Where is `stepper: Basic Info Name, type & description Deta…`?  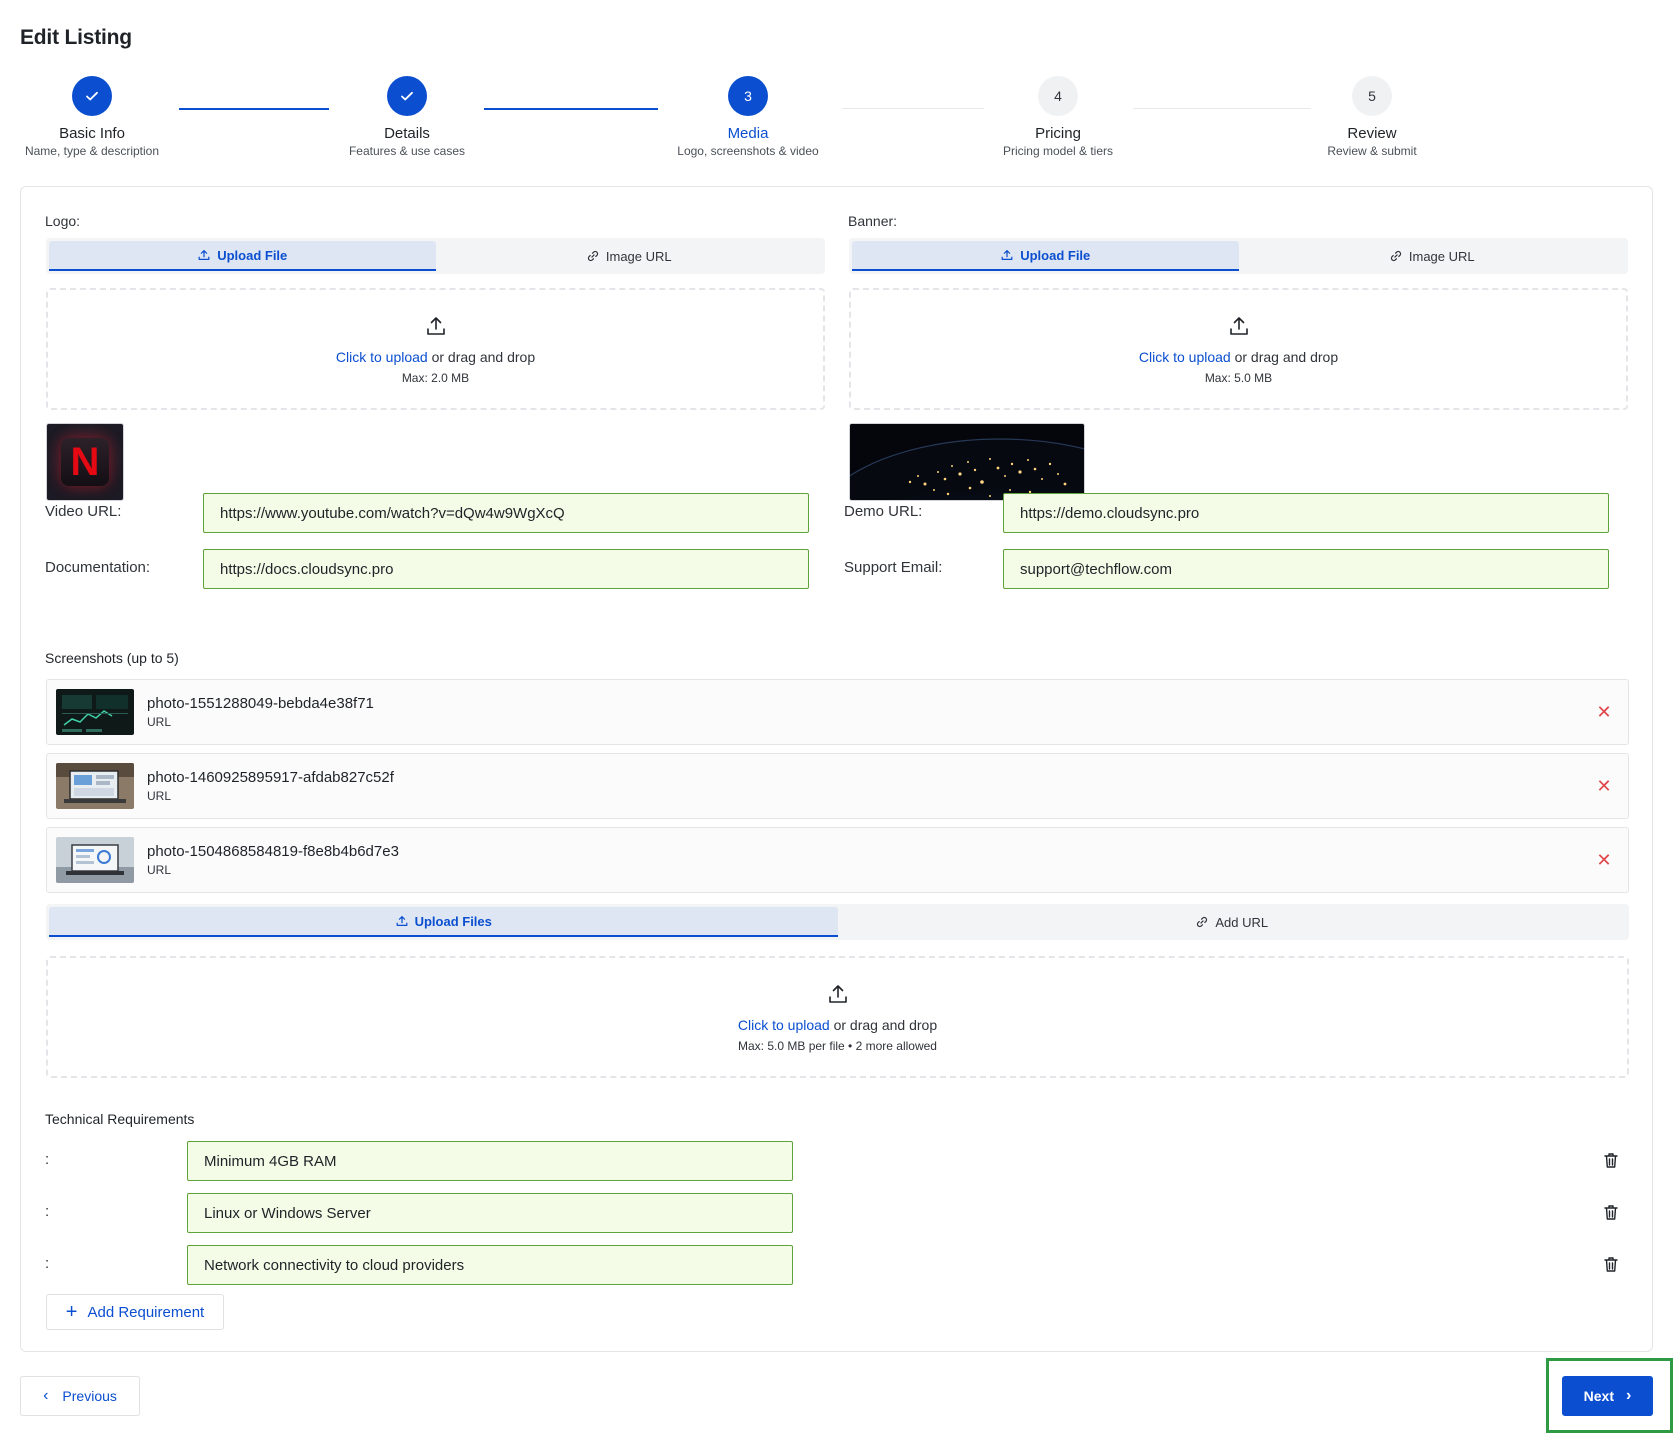 stepper: Basic Info Name, type & description Deta… is located at coordinates (837, 121).